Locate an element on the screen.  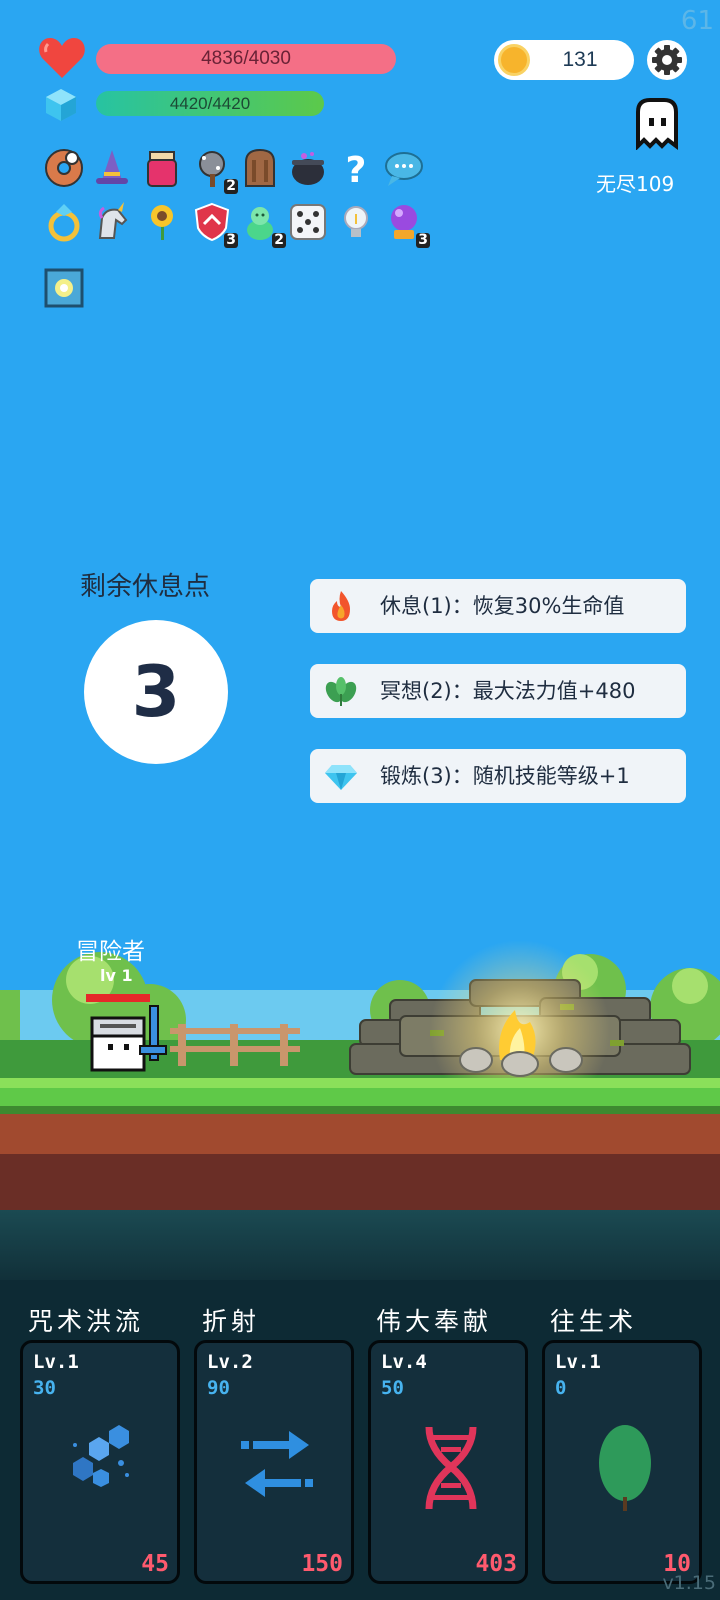
water-strip is located at coordinates (360, 1245).